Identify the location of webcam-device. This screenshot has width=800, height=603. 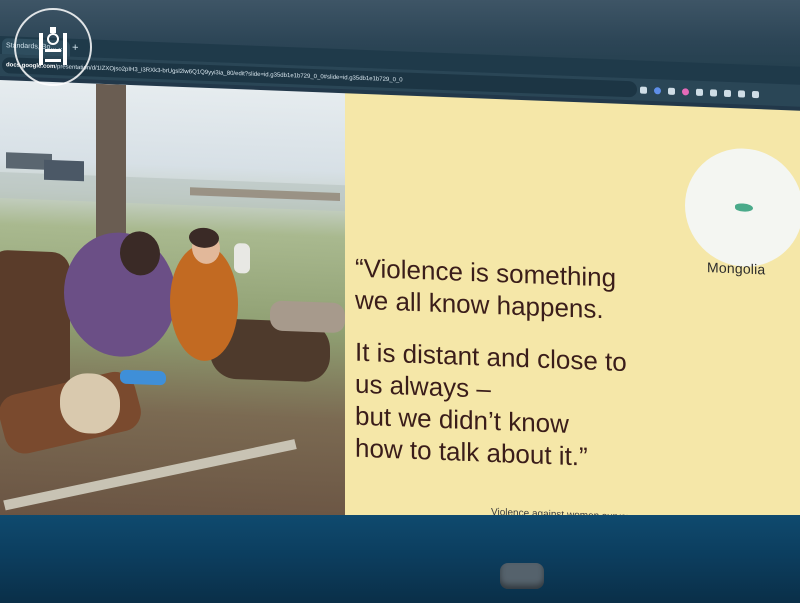
(522, 576).